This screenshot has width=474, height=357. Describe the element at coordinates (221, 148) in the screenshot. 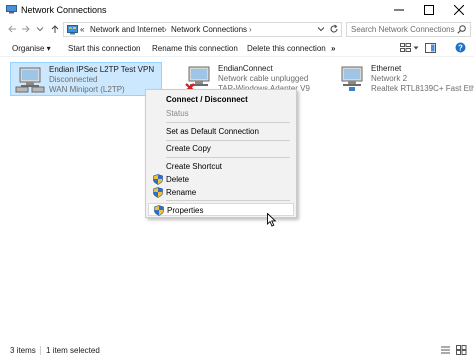

I see `menu-item-create-copy: Create Copy` at that location.